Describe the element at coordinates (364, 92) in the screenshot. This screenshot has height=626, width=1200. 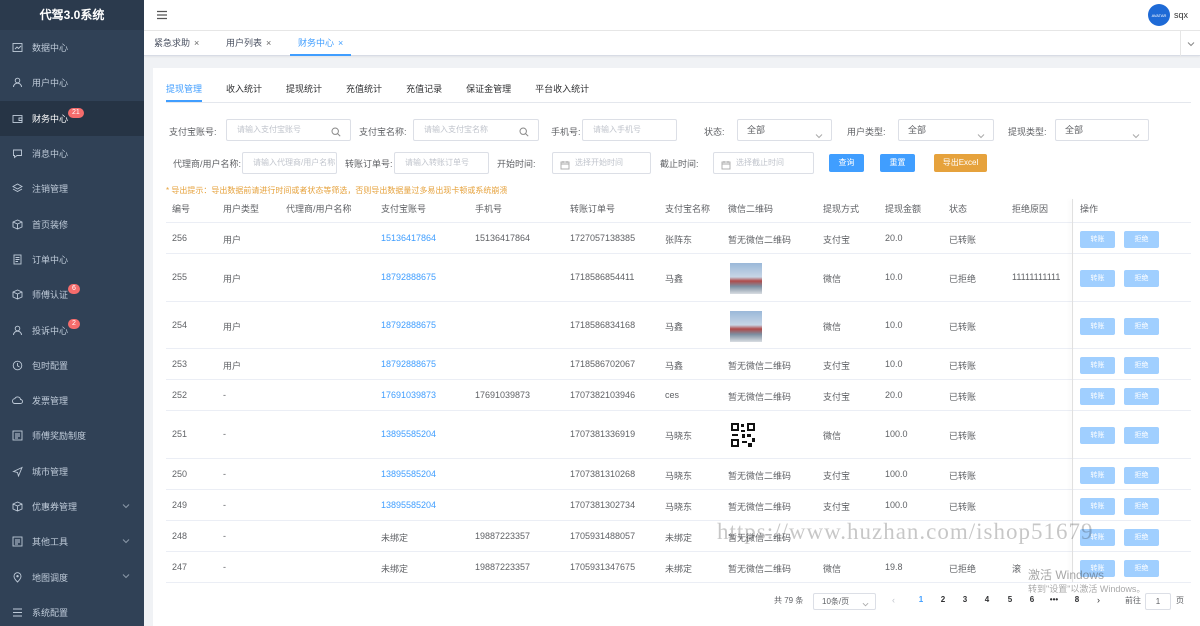
I see `subtab: 充值统计` at that location.